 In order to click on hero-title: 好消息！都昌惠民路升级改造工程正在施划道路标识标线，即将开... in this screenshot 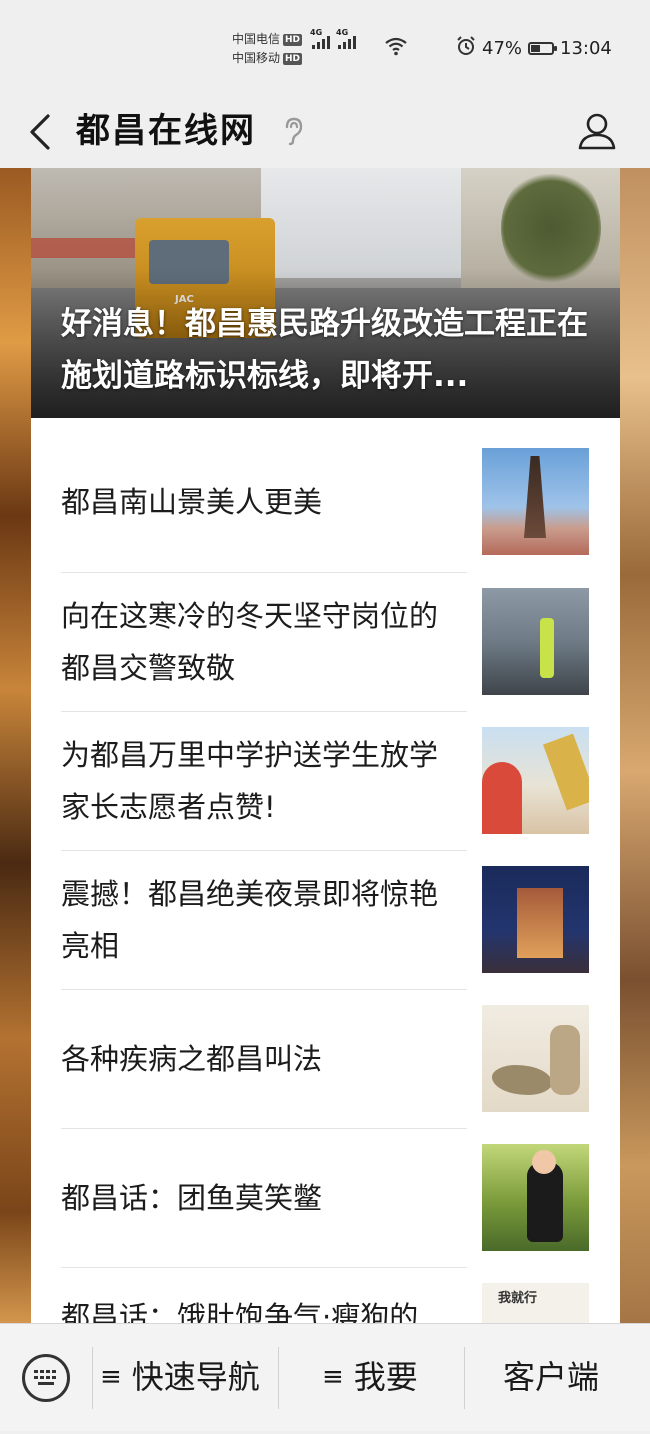, I will do `click(324, 350)`.